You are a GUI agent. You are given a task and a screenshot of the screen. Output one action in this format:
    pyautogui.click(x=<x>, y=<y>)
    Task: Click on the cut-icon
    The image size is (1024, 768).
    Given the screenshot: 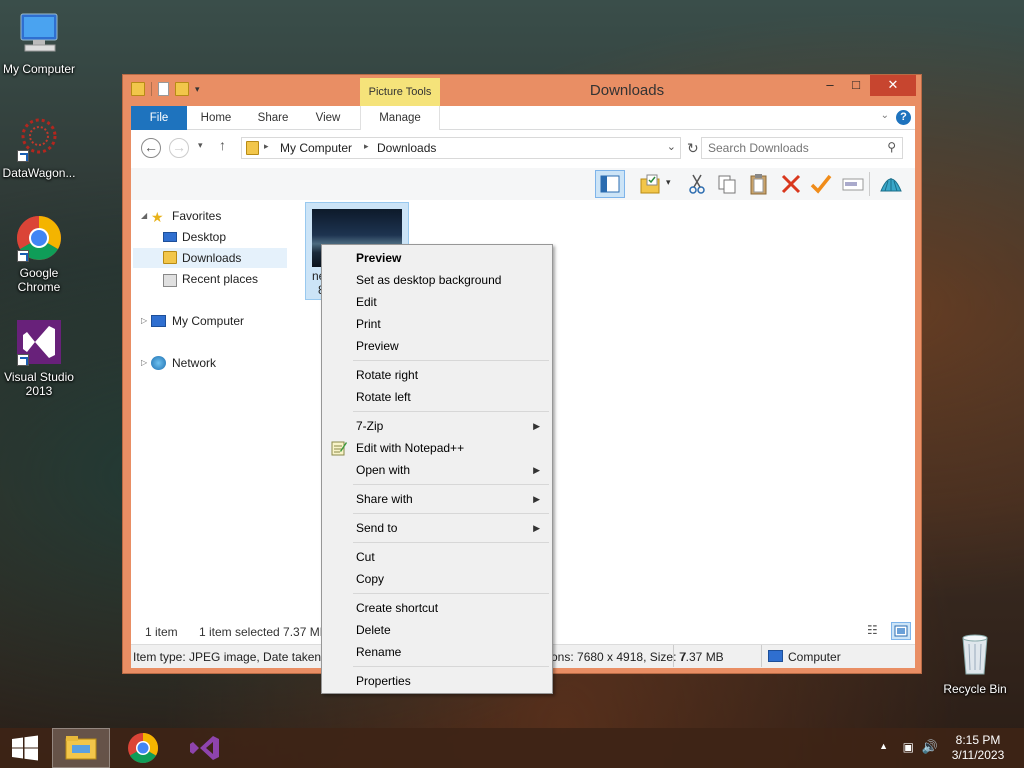 What is the action you would take?
    pyautogui.click(x=697, y=184)
    